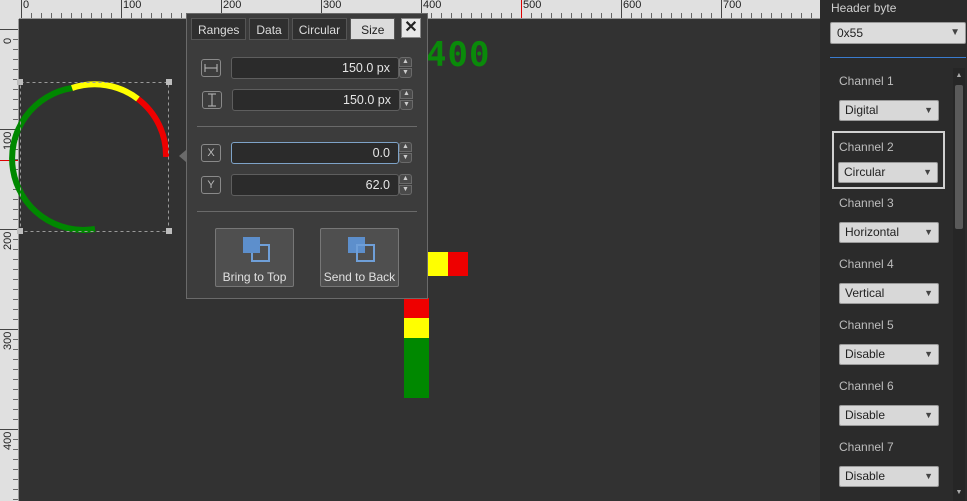  What do you see at coordinates (864, 8) in the screenshot?
I see `header-byte-label: Header byte` at bounding box center [864, 8].